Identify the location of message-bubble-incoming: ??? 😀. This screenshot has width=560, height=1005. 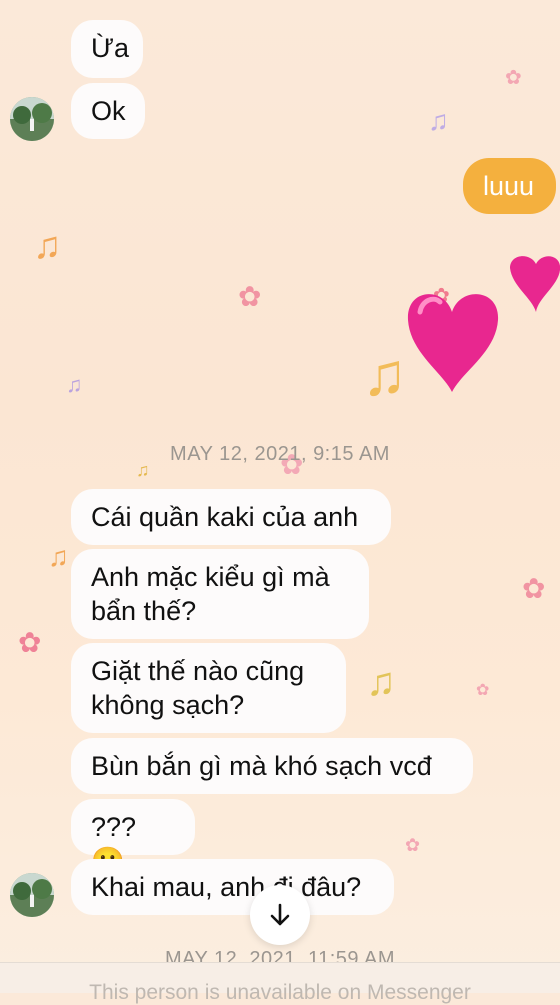
(133, 837).